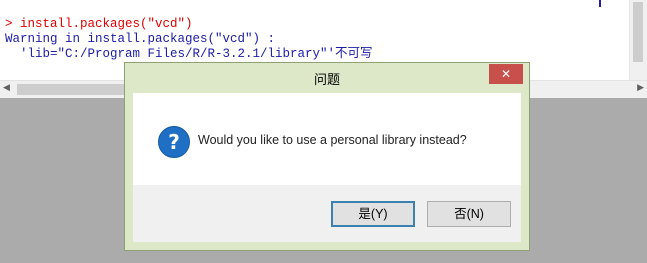  What do you see at coordinates (373, 214) in the screenshot?
I see `yes-button: 是(Y)` at bounding box center [373, 214].